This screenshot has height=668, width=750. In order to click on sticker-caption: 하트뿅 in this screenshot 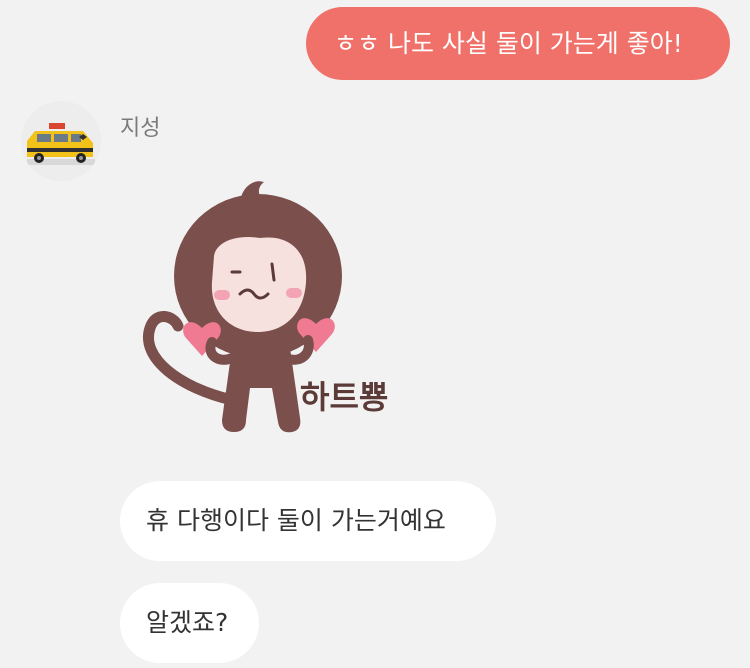, I will do `click(344, 397)`.